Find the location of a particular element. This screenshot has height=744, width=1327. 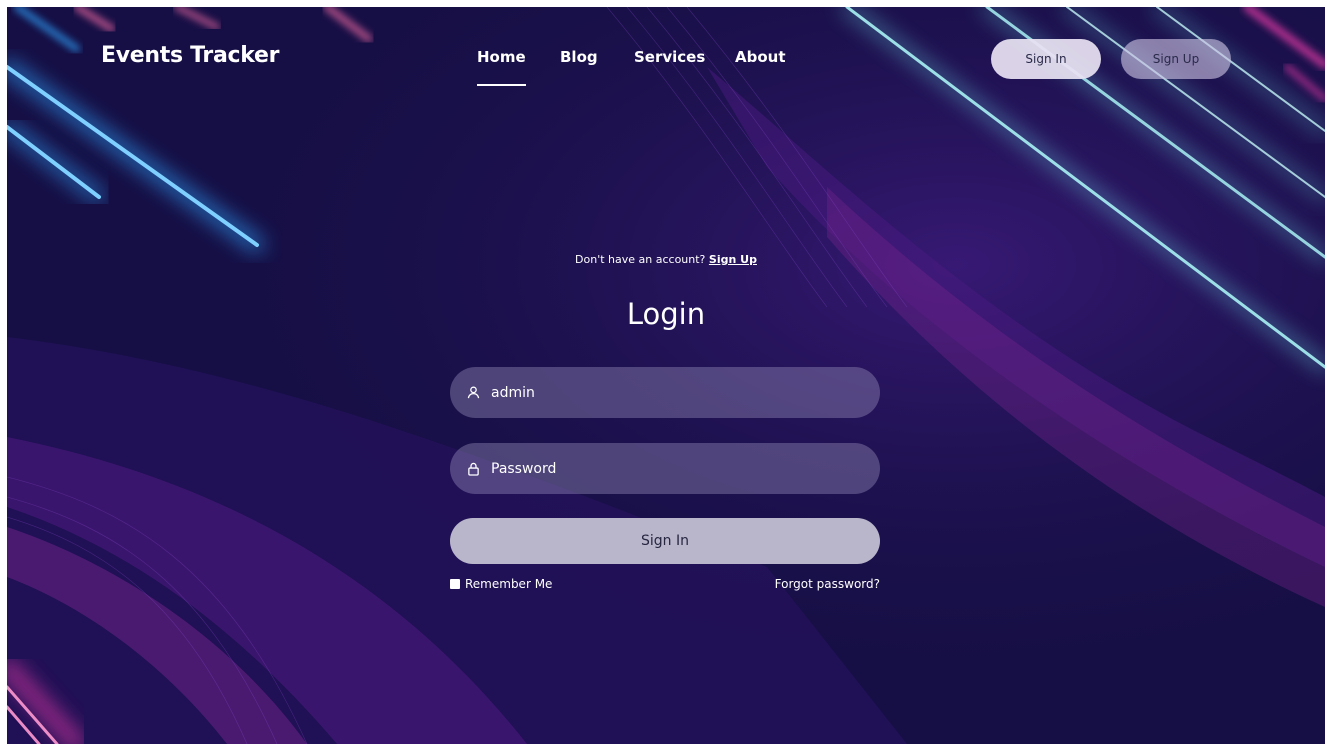

forgot-password-link: Forgot password? is located at coordinates (827, 584).